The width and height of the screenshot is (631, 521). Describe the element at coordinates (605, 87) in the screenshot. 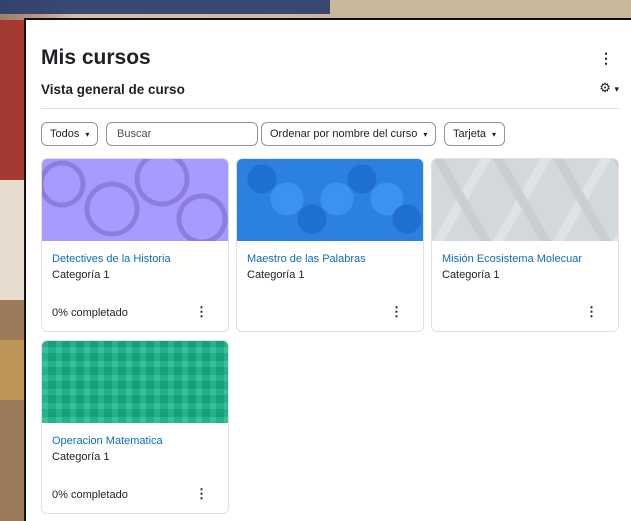

I see `gear-icon: ⚙` at that location.